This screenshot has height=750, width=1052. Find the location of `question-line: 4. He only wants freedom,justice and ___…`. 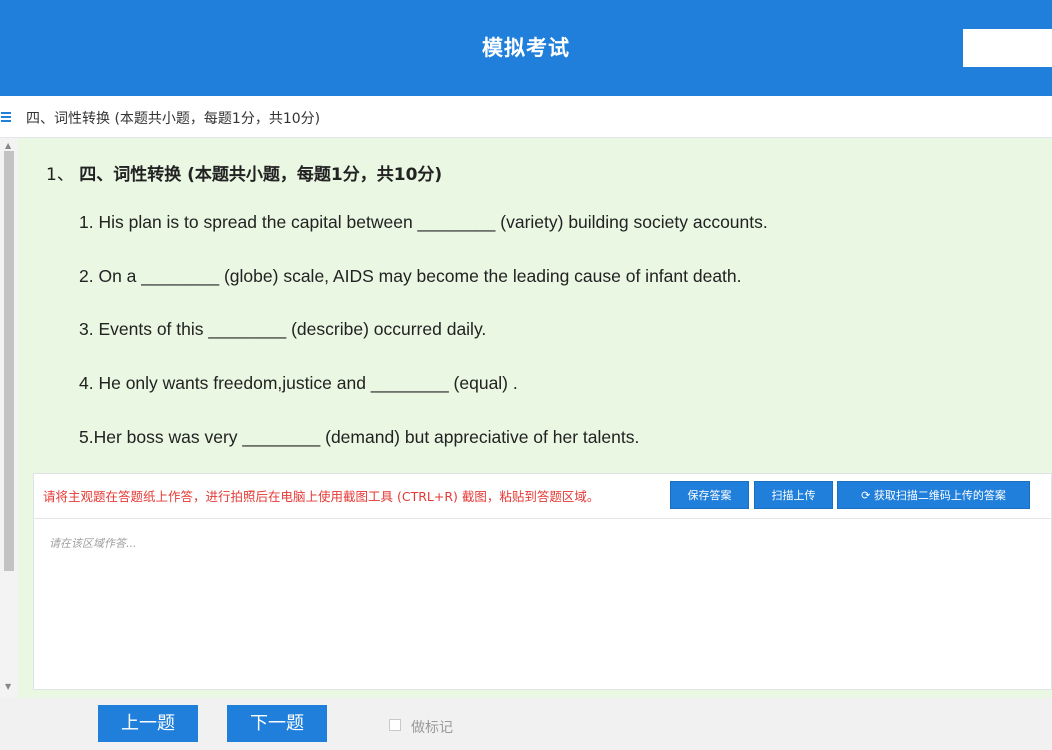

question-line: 4. He only wants freedom,justice and ___… is located at coordinates (298, 383).